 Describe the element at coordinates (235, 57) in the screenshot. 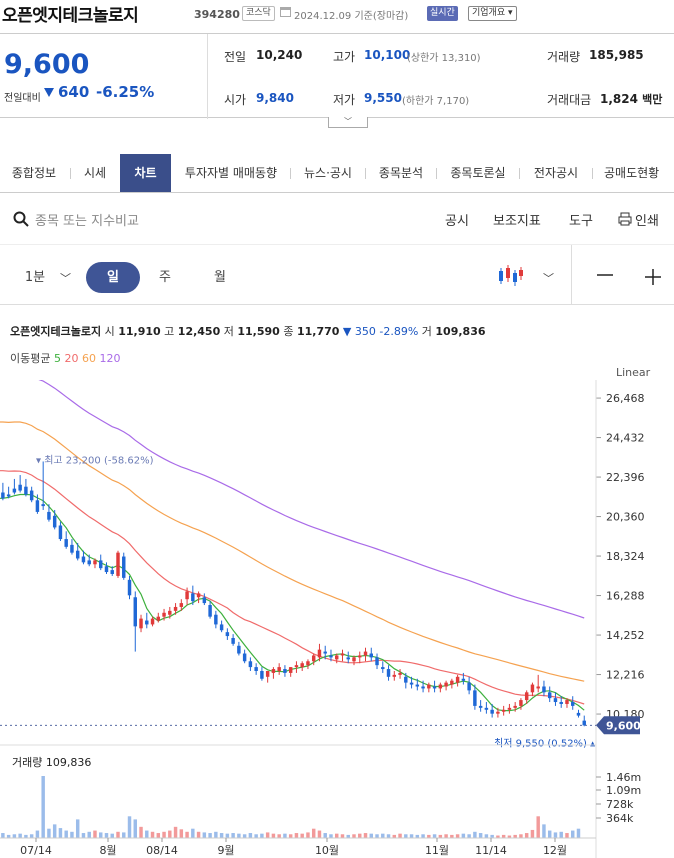

I see `prev-close-label: 전일` at that location.